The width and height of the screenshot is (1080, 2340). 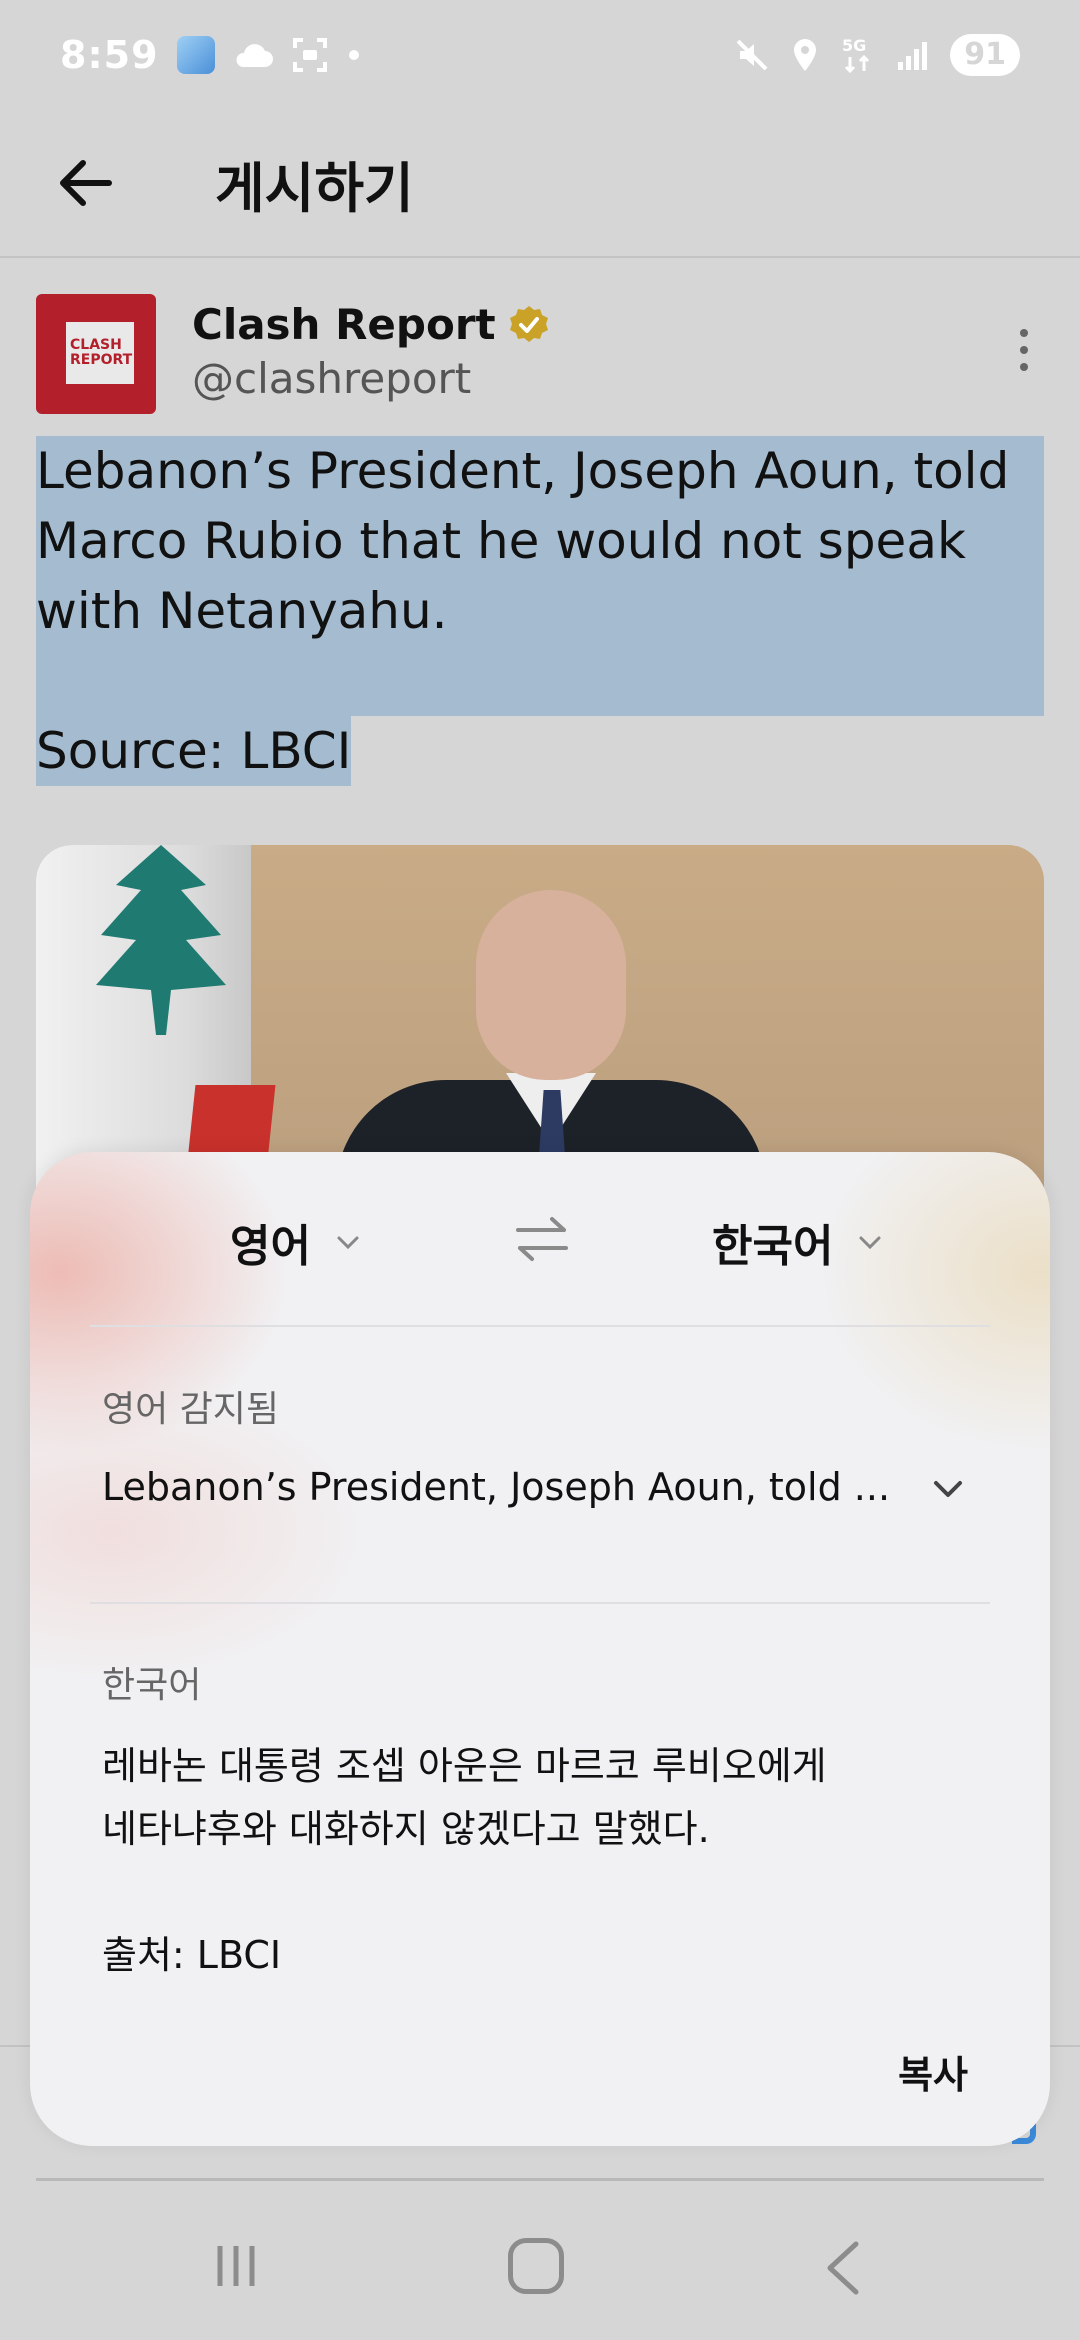 What do you see at coordinates (540, 2179) in the screenshot?
I see `bottom-divider` at bounding box center [540, 2179].